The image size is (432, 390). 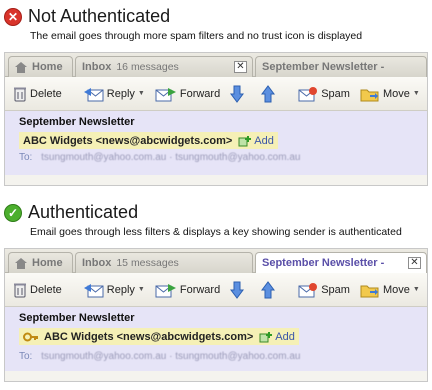 I want to click on tab-newsletter: September Newsletter - ✕, so click(x=341, y=262).